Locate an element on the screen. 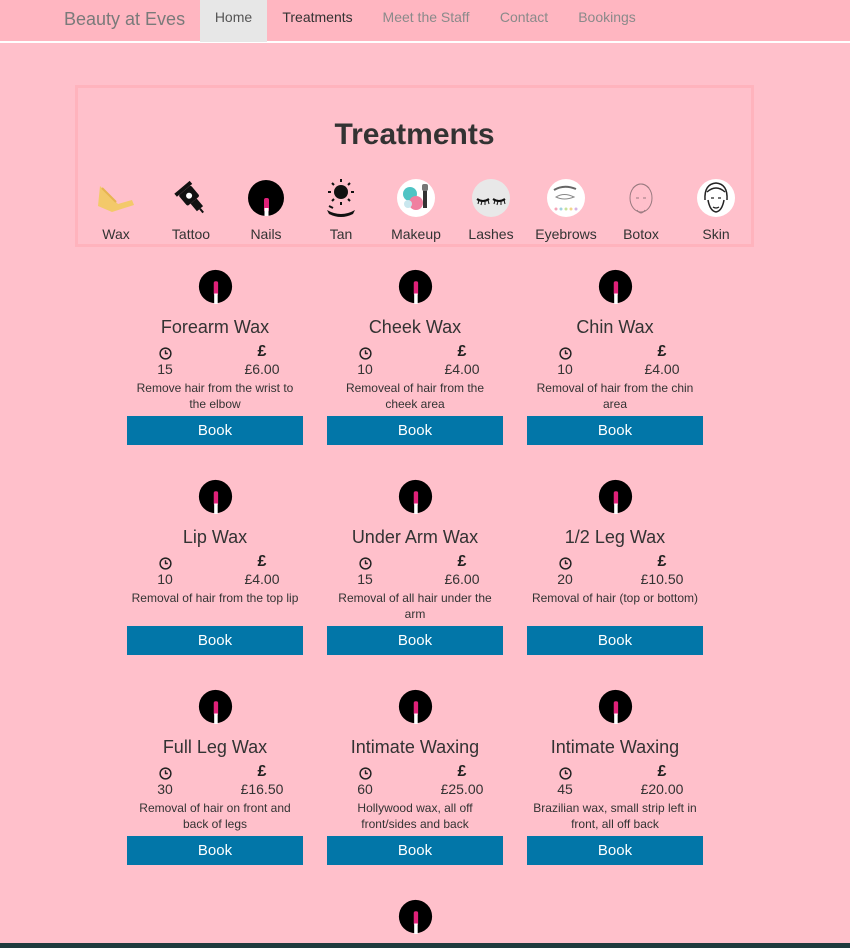 Image resolution: width=850 pixels, height=948 pixels. category-tan: Tan is located at coordinates (341, 210).